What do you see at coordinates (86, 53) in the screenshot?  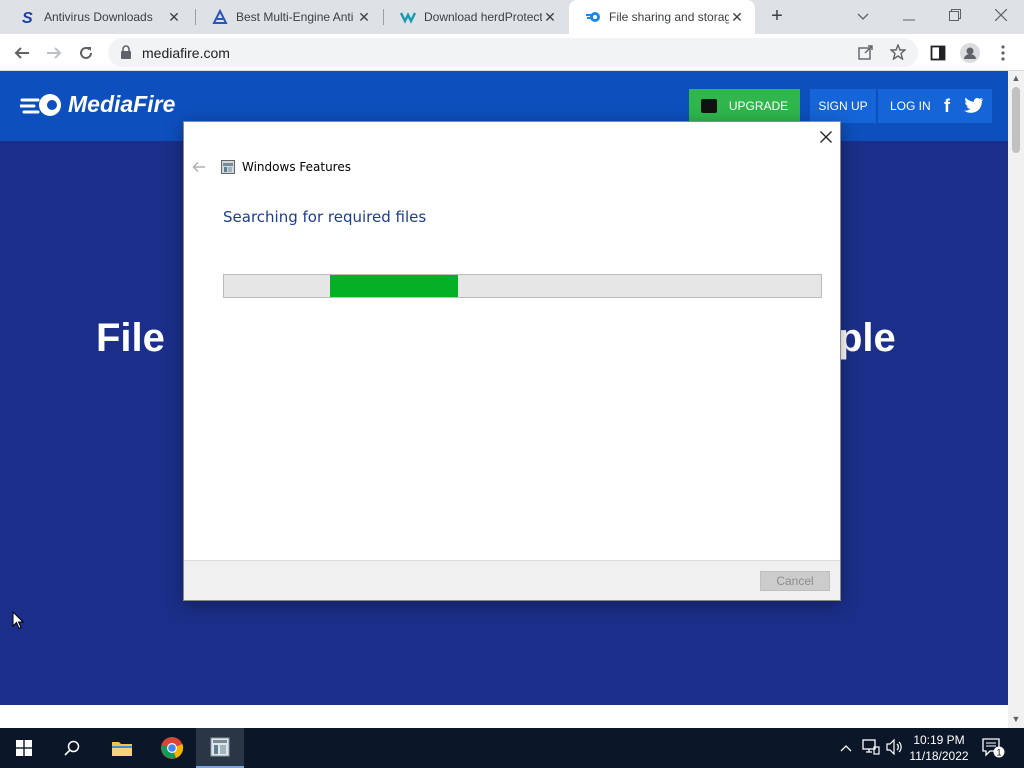 I see `reload-icon` at bounding box center [86, 53].